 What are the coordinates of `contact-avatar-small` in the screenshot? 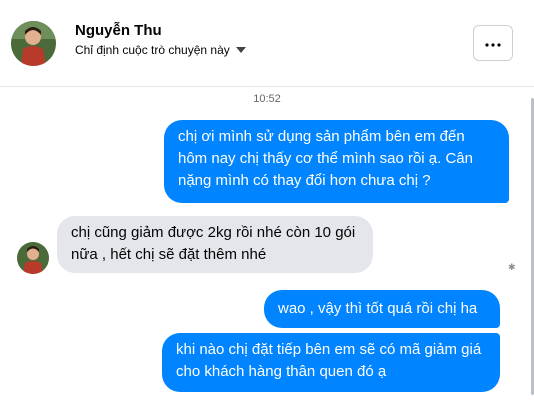 It's located at (33, 258).